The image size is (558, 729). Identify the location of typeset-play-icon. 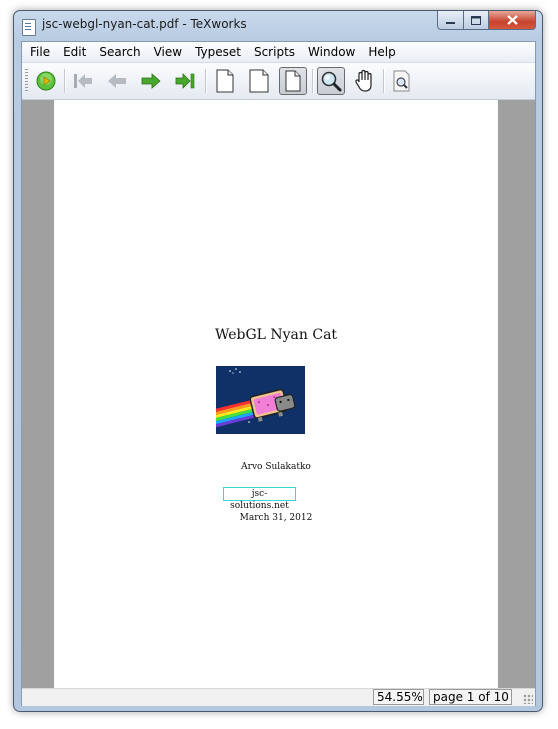
(46, 81).